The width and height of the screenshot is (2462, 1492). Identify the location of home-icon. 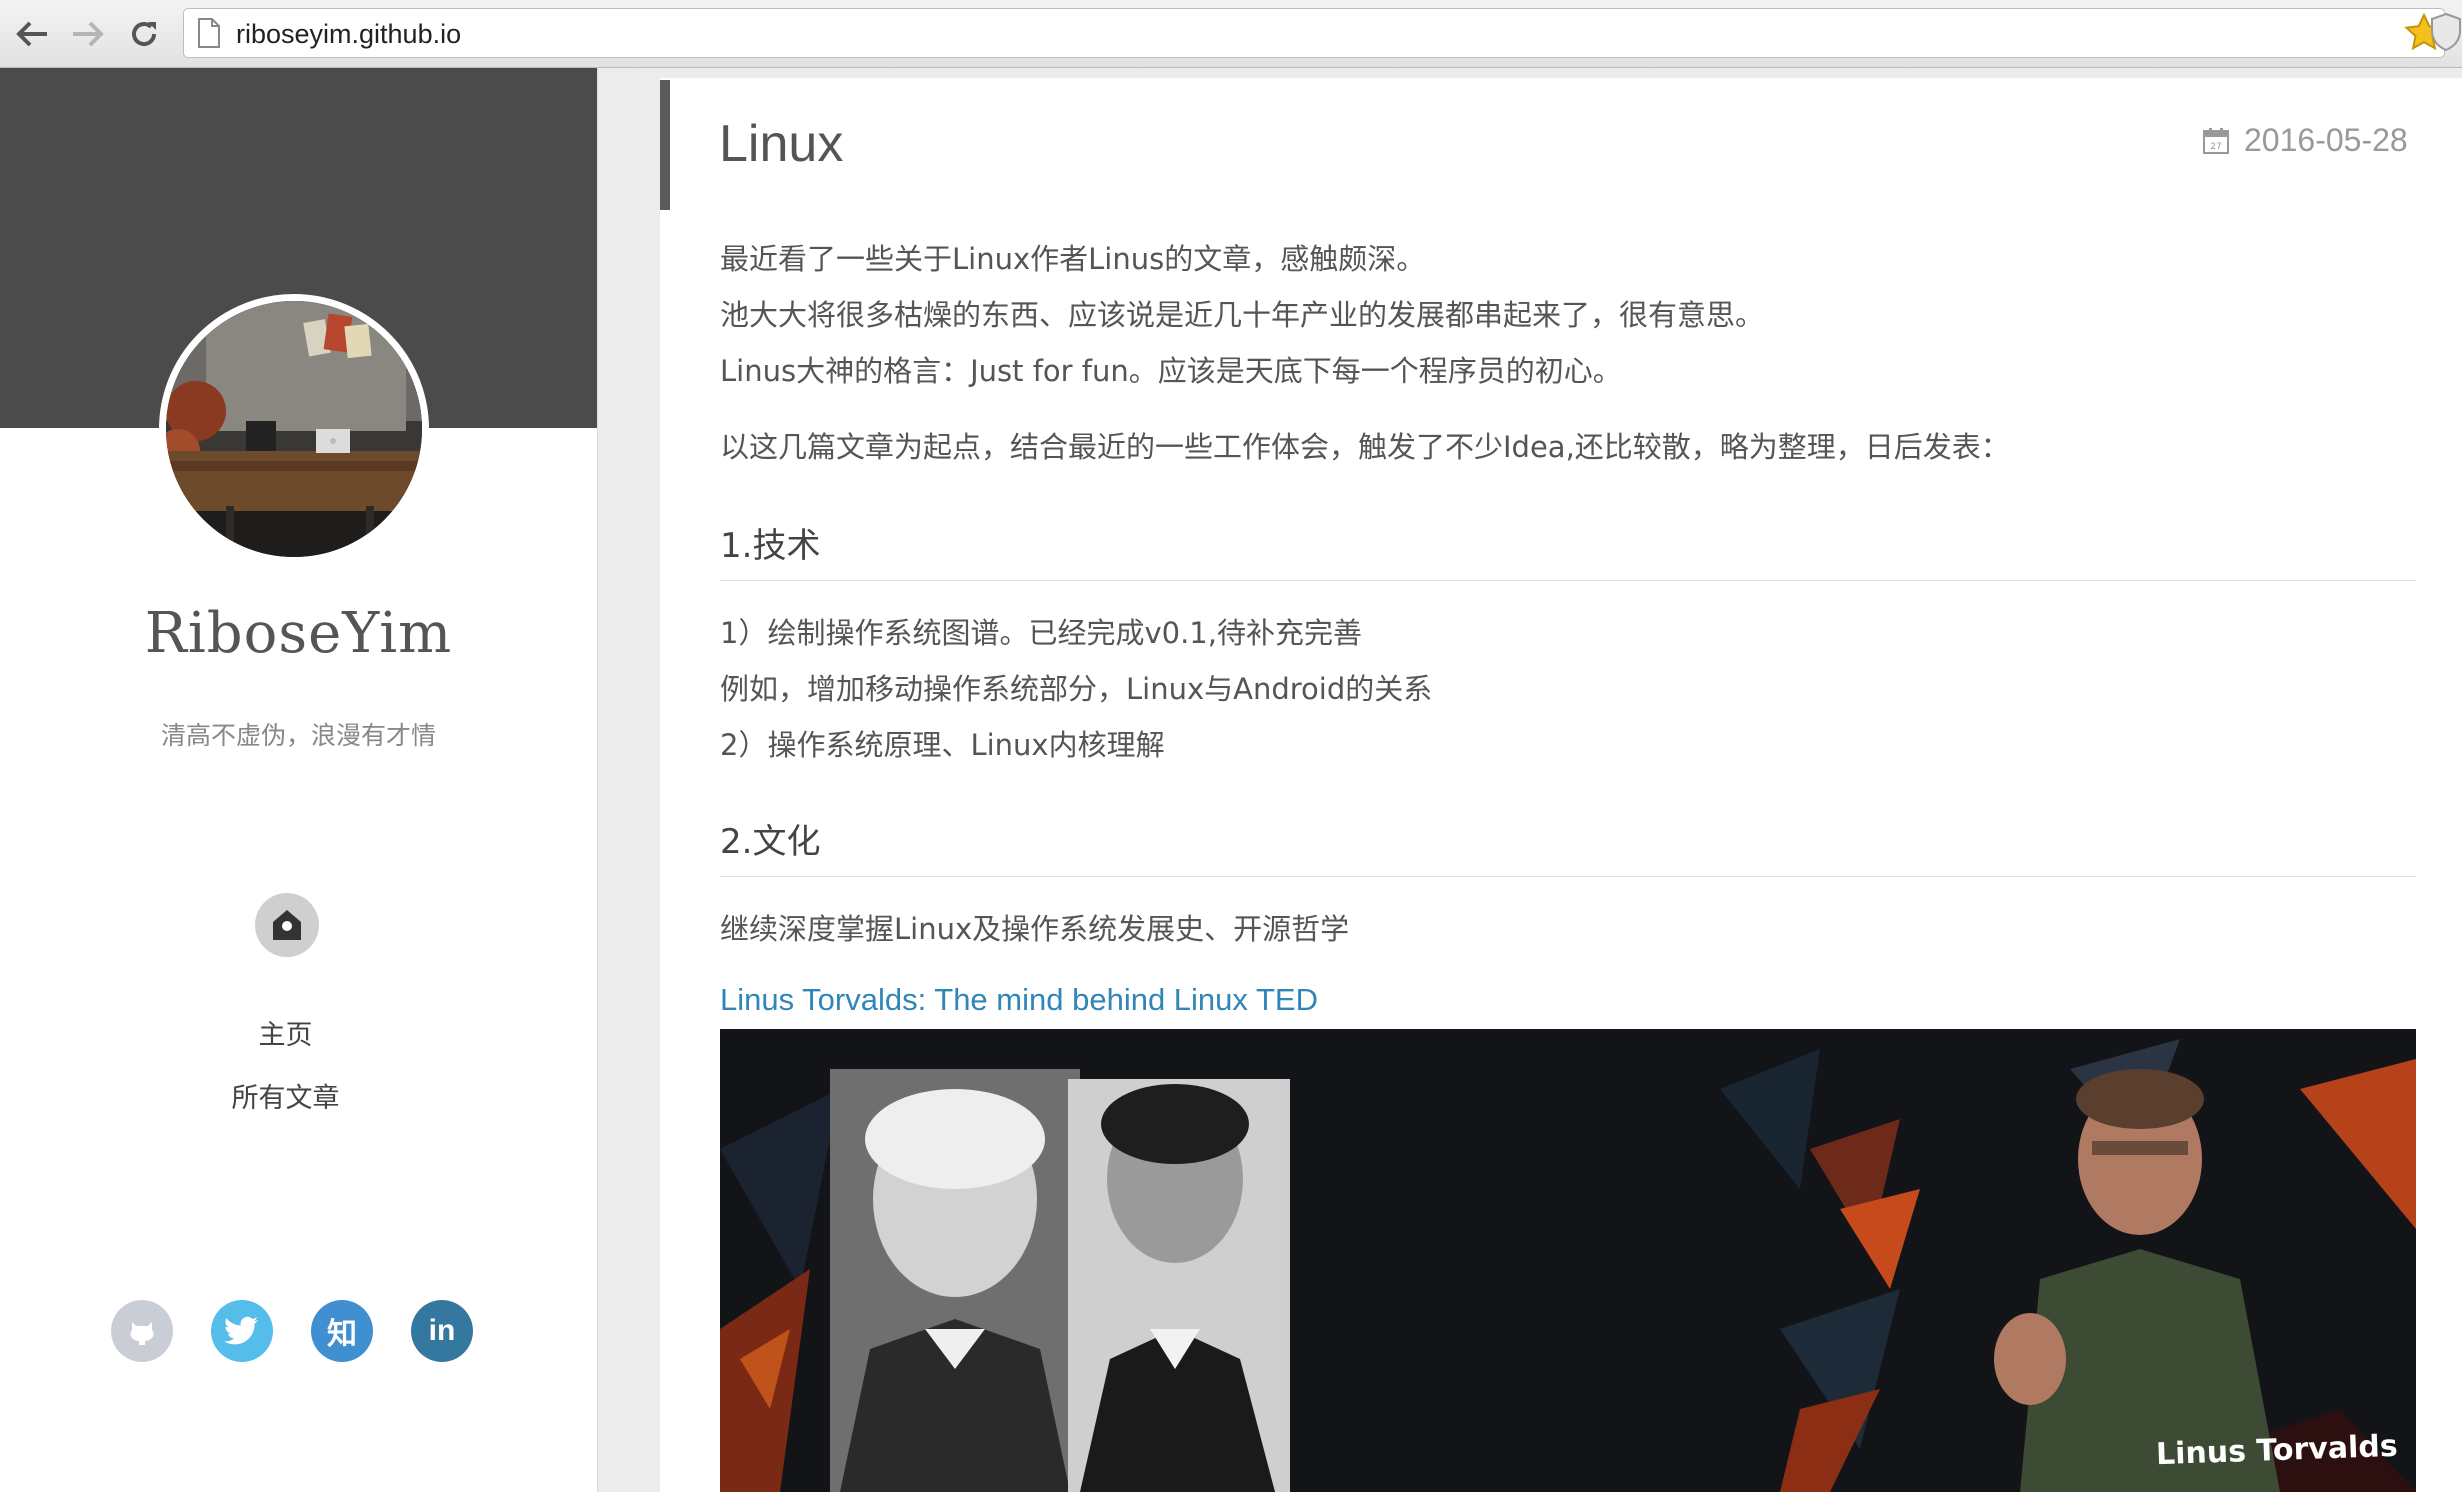
(287, 925).